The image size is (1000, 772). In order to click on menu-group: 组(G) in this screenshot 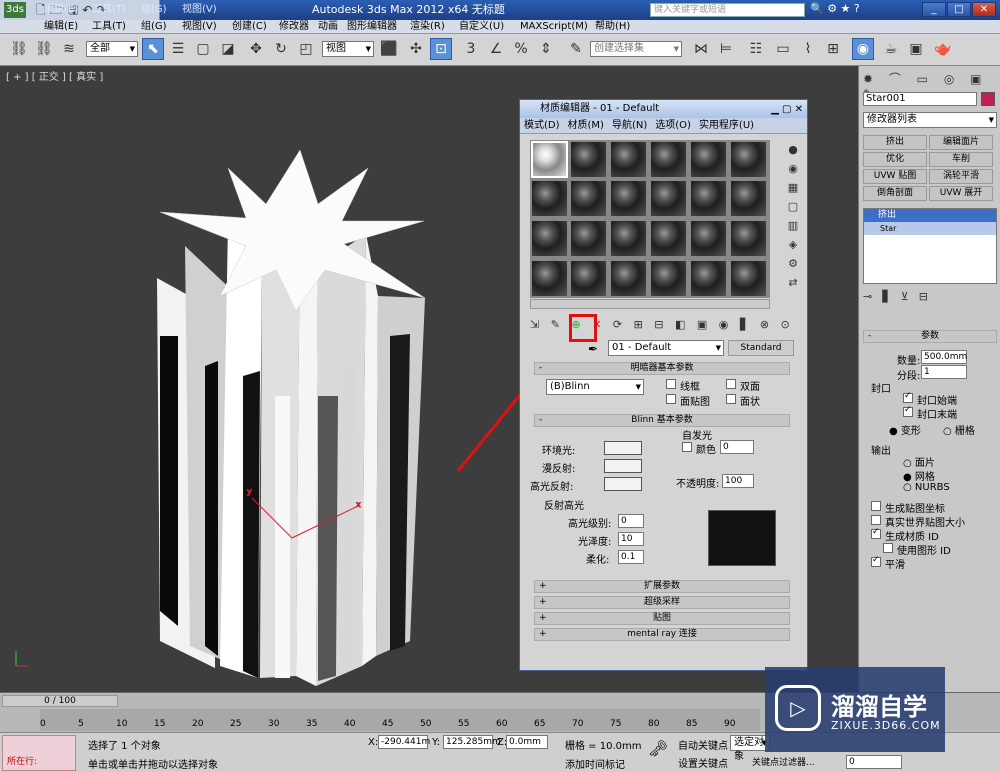, I will do `click(154, 10)`.